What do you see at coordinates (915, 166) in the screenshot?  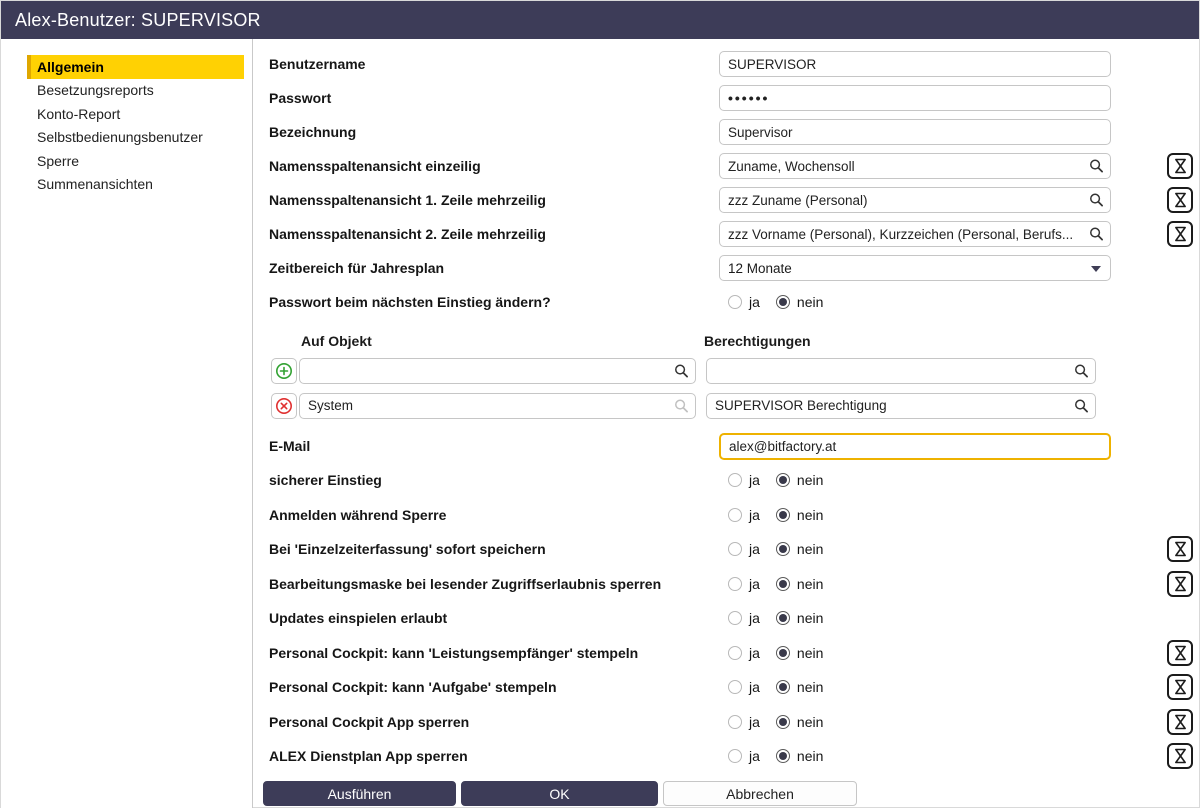 I see `namensspalte-einzeilig-input` at bounding box center [915, 166].